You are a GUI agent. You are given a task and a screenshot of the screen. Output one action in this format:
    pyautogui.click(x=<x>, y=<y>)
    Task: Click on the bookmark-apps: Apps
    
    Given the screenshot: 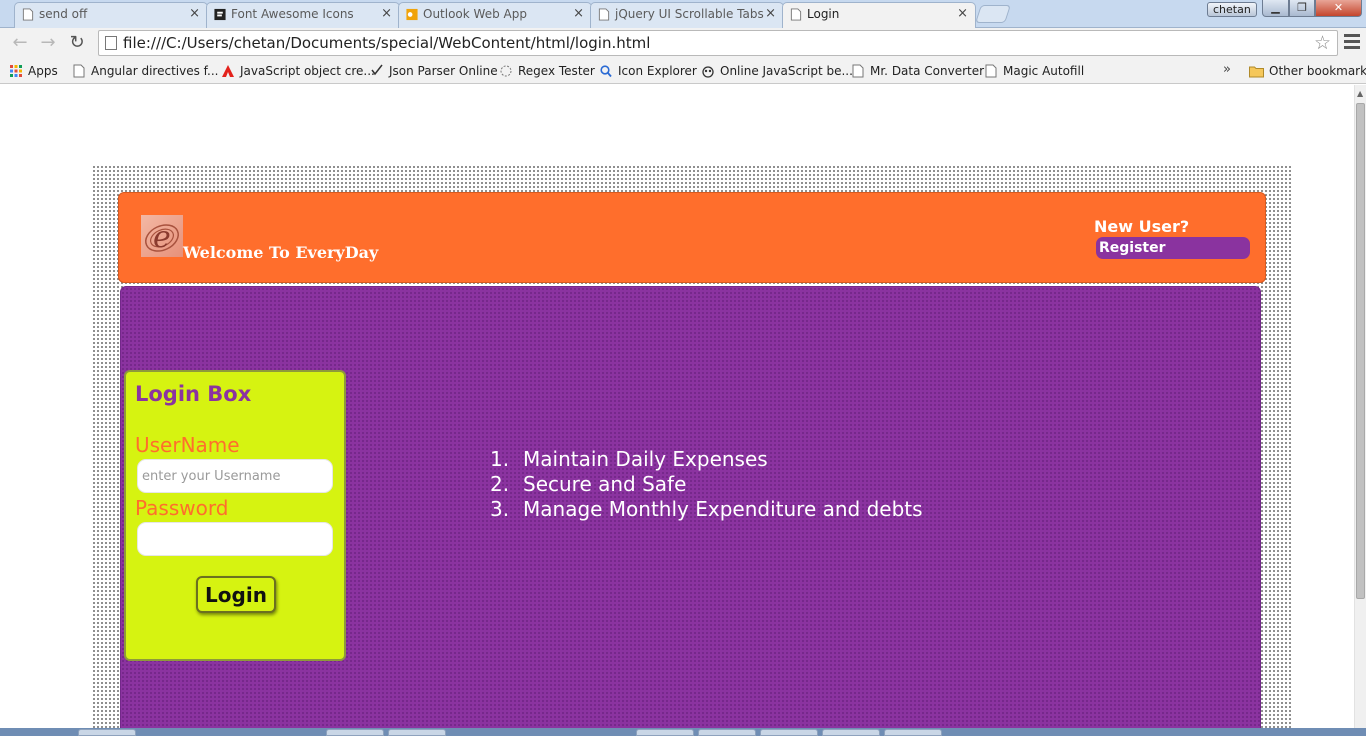 What is the action you would take?
    pyautogui.click(x=34, y=71)
    